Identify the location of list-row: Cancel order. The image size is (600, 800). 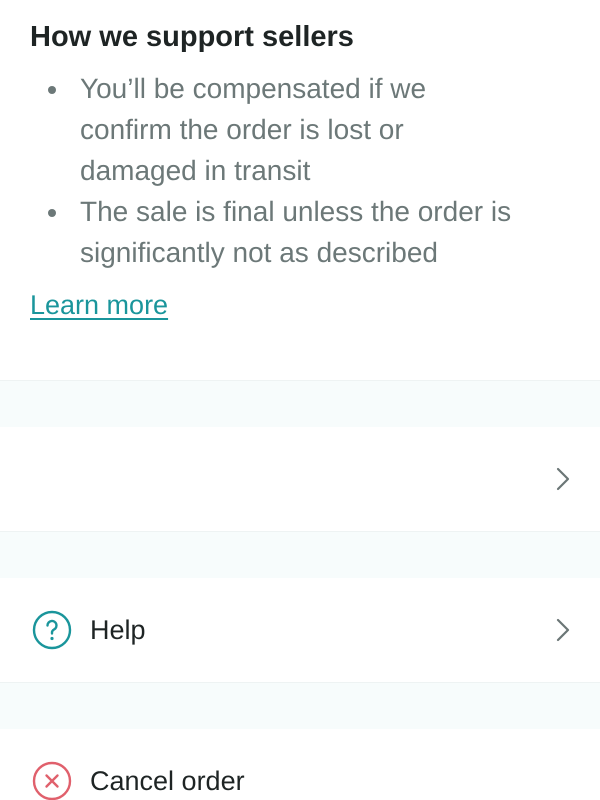
(300, 764).